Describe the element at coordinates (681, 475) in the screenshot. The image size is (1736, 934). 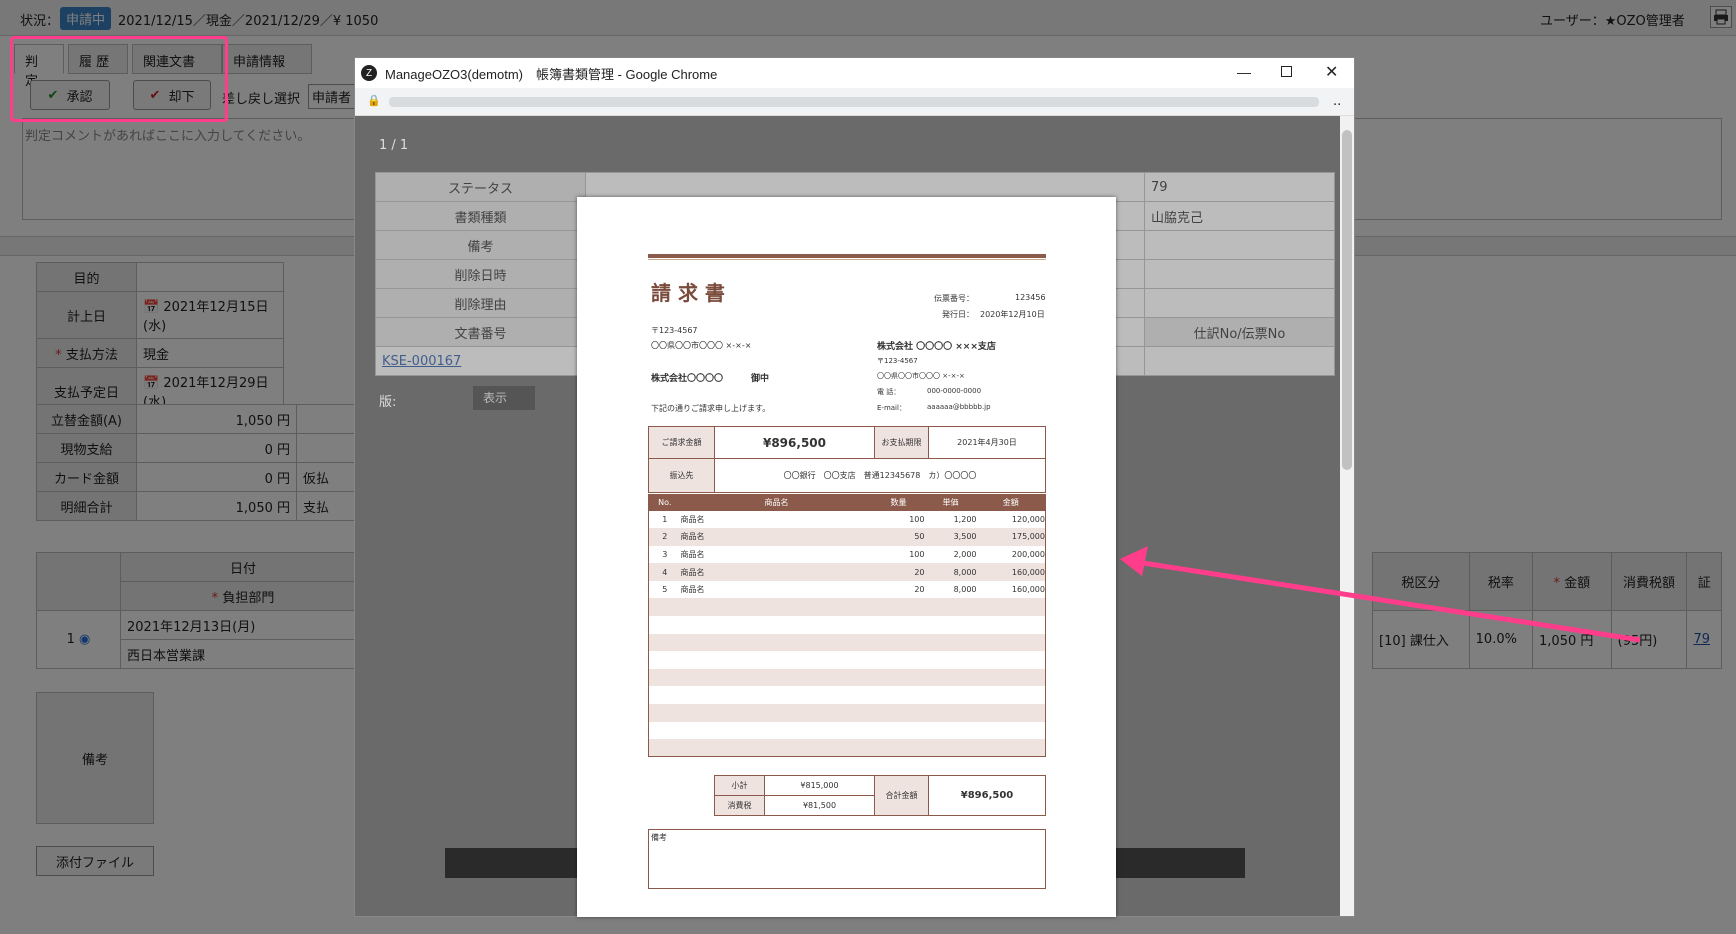
I see `bank-label: 振込先` at that location.